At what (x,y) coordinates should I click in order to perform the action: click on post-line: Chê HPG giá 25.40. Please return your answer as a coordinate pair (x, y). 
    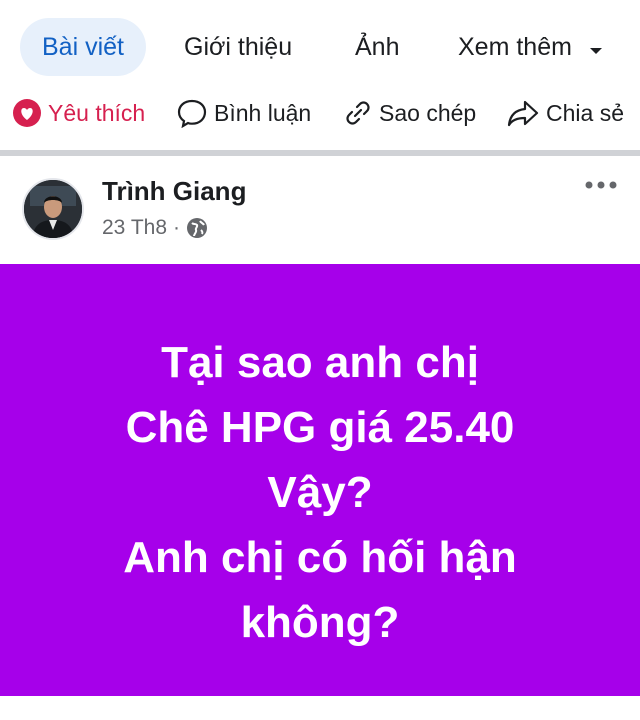
    Looking at the image, I should click on (320, 427).